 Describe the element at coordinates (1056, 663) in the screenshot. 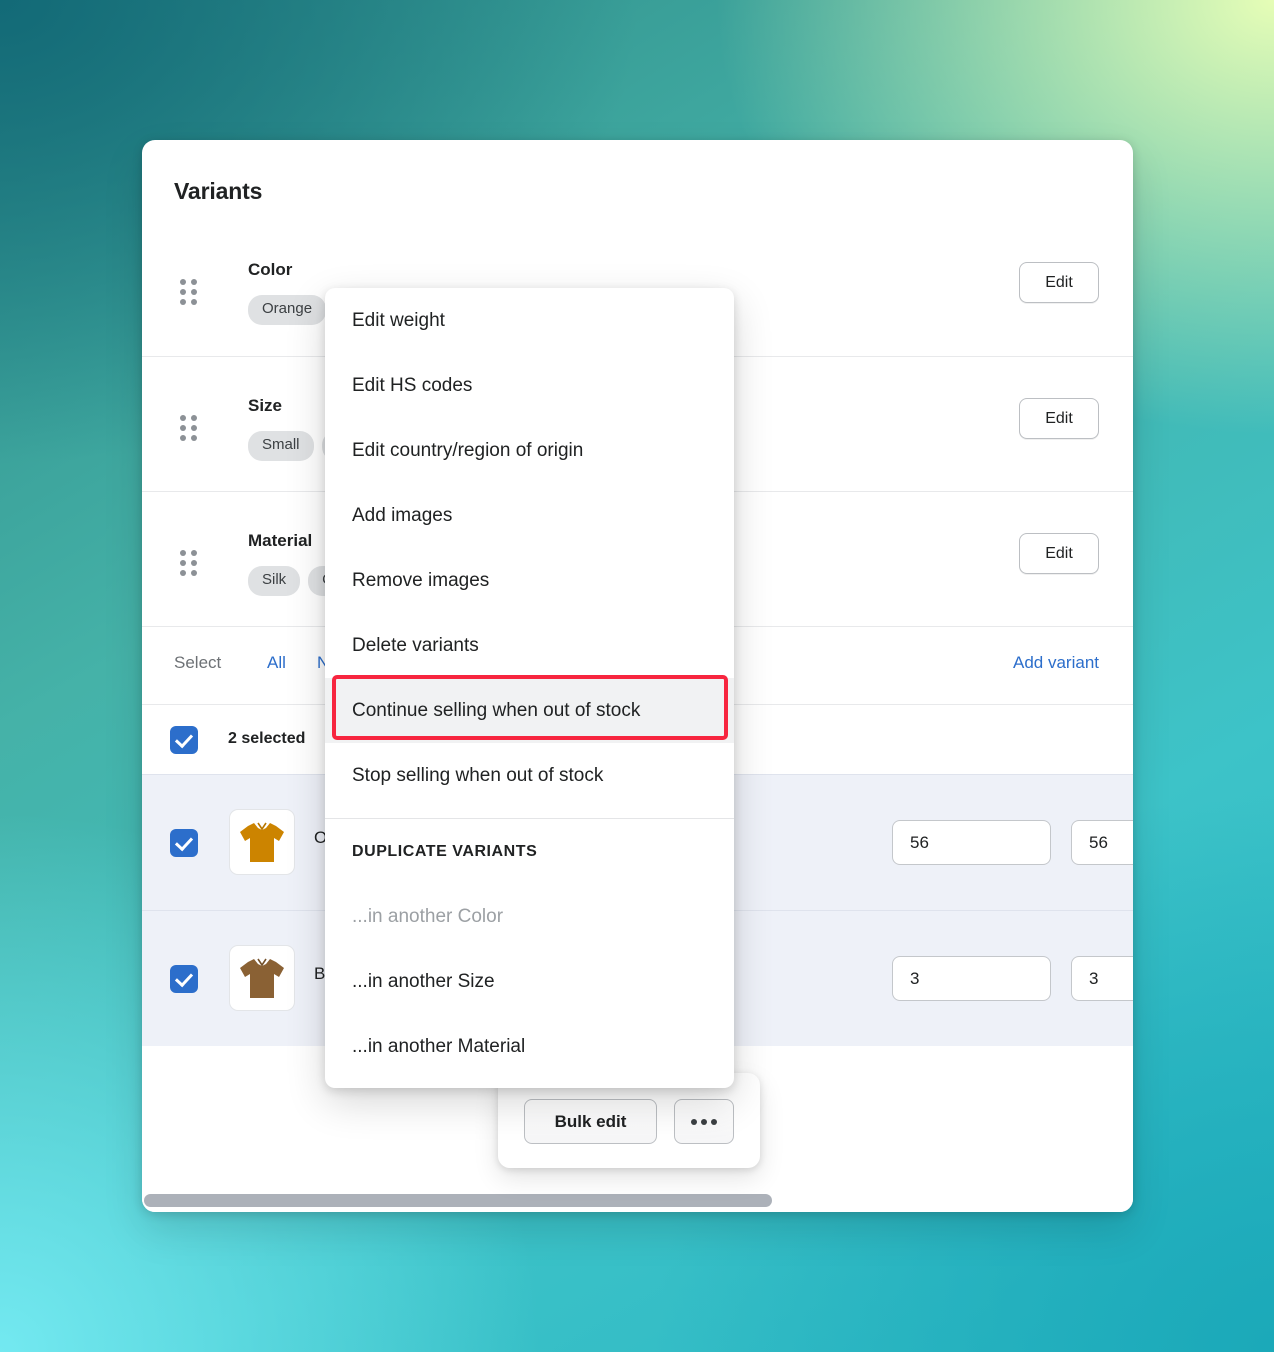

I see `add-variant-link: Add variant` at that location.